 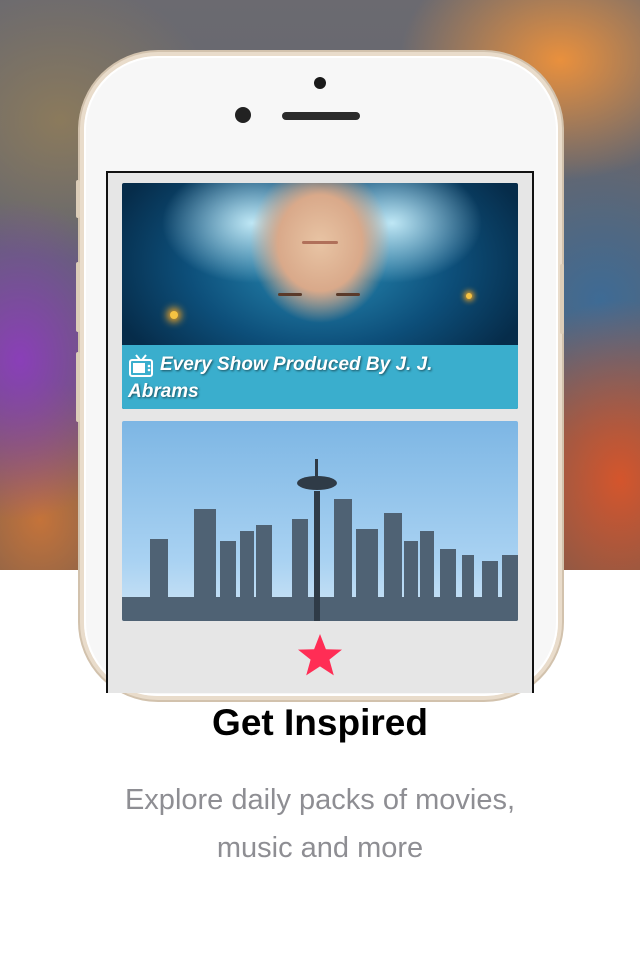 What do you see at coordinates (78, 297) in the screenshot?
I see `volume-up-button` at bounding box center [78, 297].